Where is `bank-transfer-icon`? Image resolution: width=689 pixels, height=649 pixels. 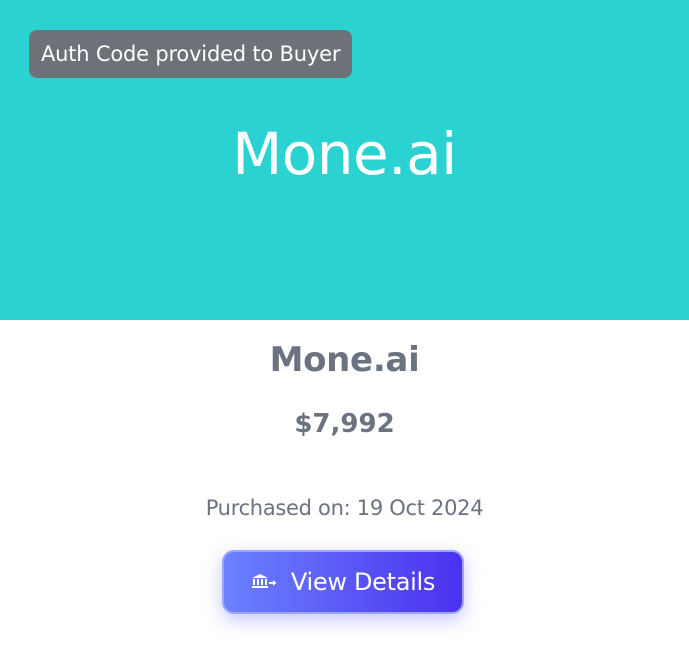 bank-transfer-icon is located at coordinates (264, 582).